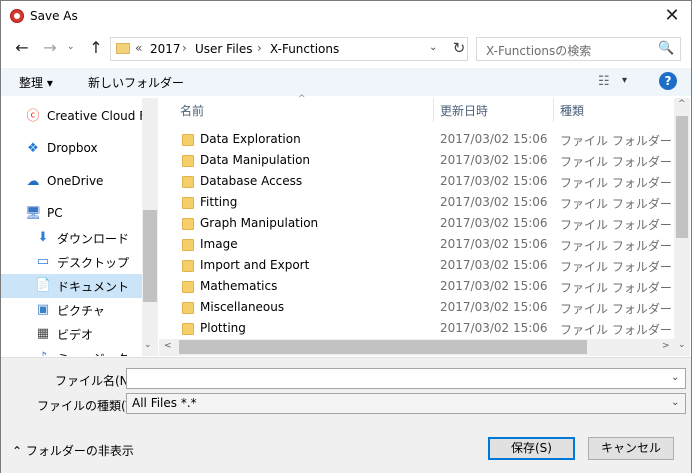 The image size is (692, 473). Describe the element at coordinates (423, 307) in the screenshot. I see `file-row: Miscellaneous 2017/03/02 15:06 ファイル フォルダー` at that location.